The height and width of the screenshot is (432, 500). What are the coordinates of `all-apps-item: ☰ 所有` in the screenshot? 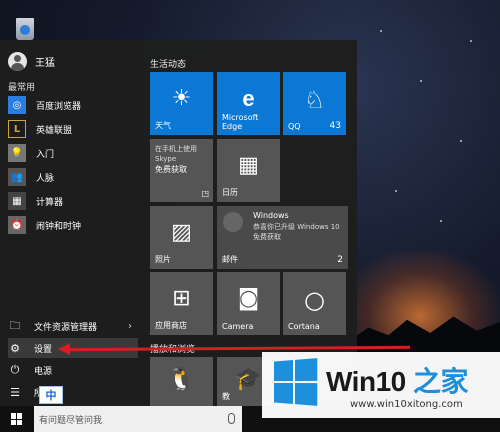 It's located at (73, 392).